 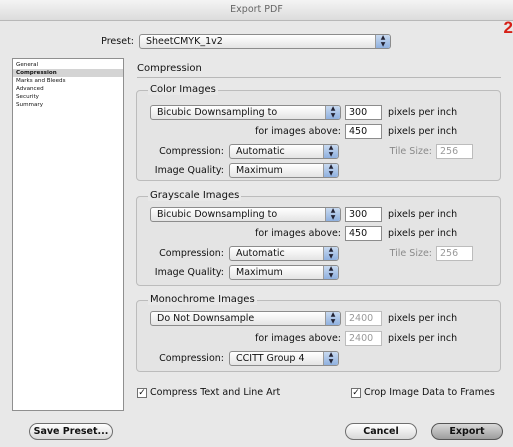 What do you see at coordinates (169, 68) in the screenshot?
I see `section-title: Compression` at bounding box center [169, 68].